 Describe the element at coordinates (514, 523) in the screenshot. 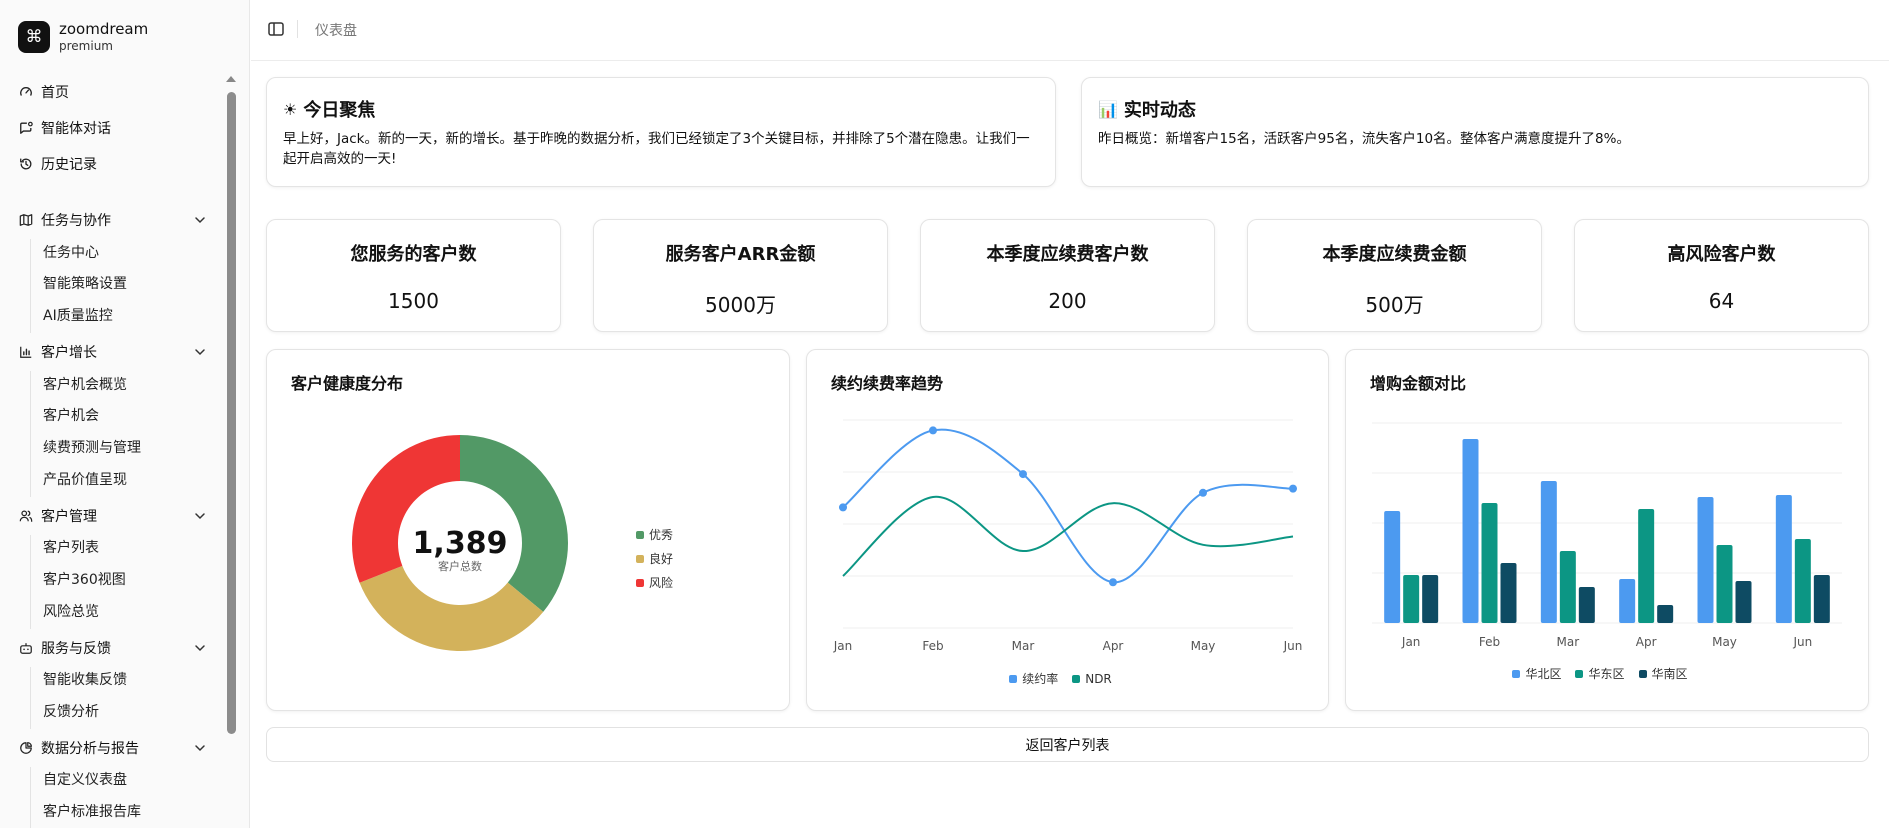

I see `donut-slice` at that location.